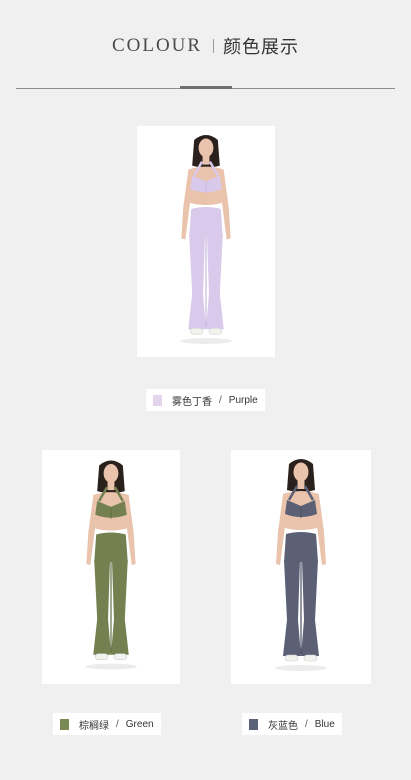 This screenshot has height=780, width=411. I want to click on model-photo-blue, so click(301, 567).